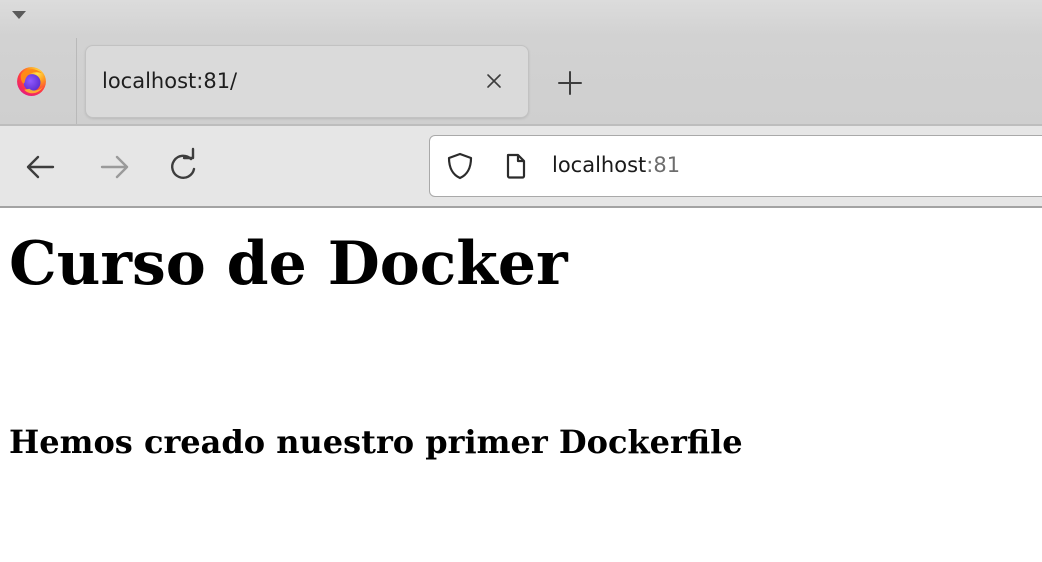  I want to click on address-bar: localhost:81, so click(735, 166).